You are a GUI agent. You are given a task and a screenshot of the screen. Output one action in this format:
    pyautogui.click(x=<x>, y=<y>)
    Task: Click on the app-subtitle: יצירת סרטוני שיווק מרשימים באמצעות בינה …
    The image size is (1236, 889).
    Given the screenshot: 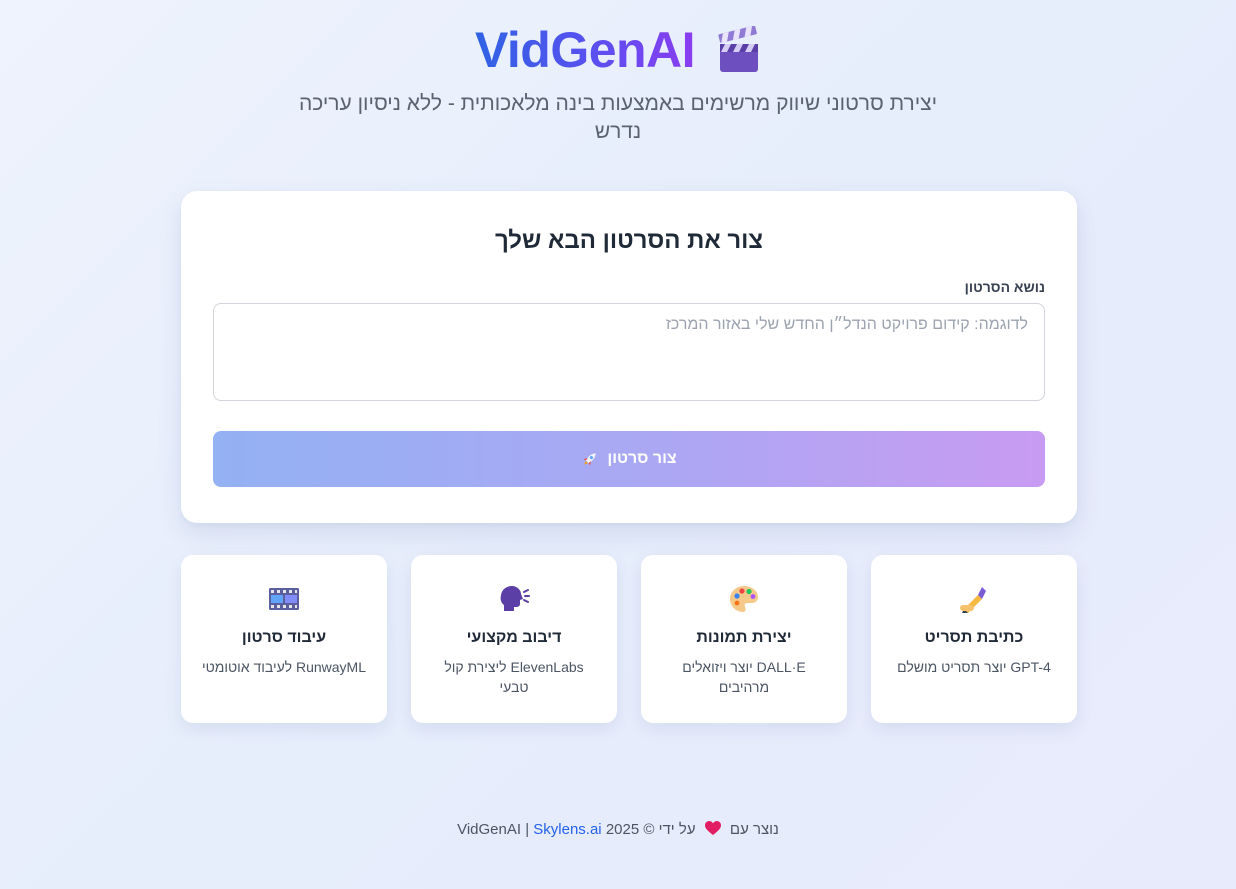 What is the action you would take?
    pyautogui.click(x=618, y=117)
    